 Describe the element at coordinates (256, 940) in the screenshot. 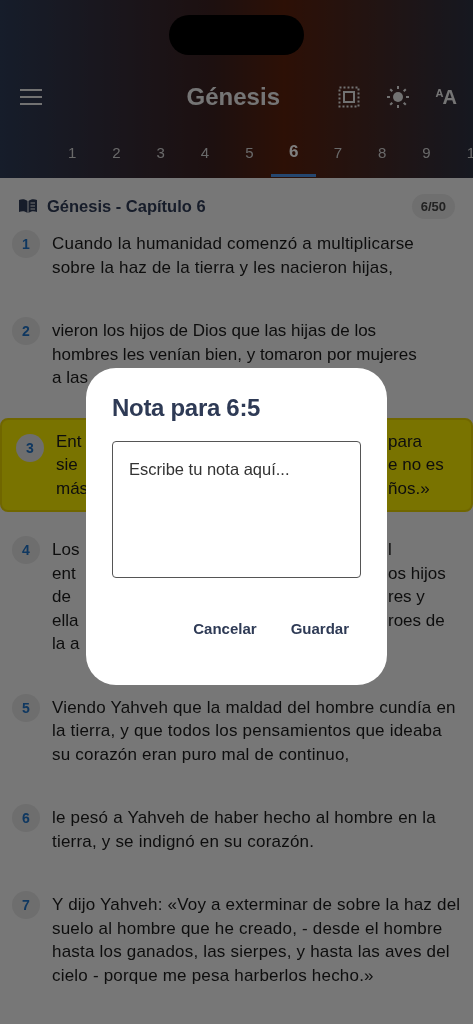

I see `verse-text: Y dijo Yahveh: «Voy a exterminar de sobre la haz del suelo al hombre que he creado, - desde el hombre hasta los ganados, las sierpes, y hasta las aves del cielo - porque me pesa harberlos hecho.»` at that location.